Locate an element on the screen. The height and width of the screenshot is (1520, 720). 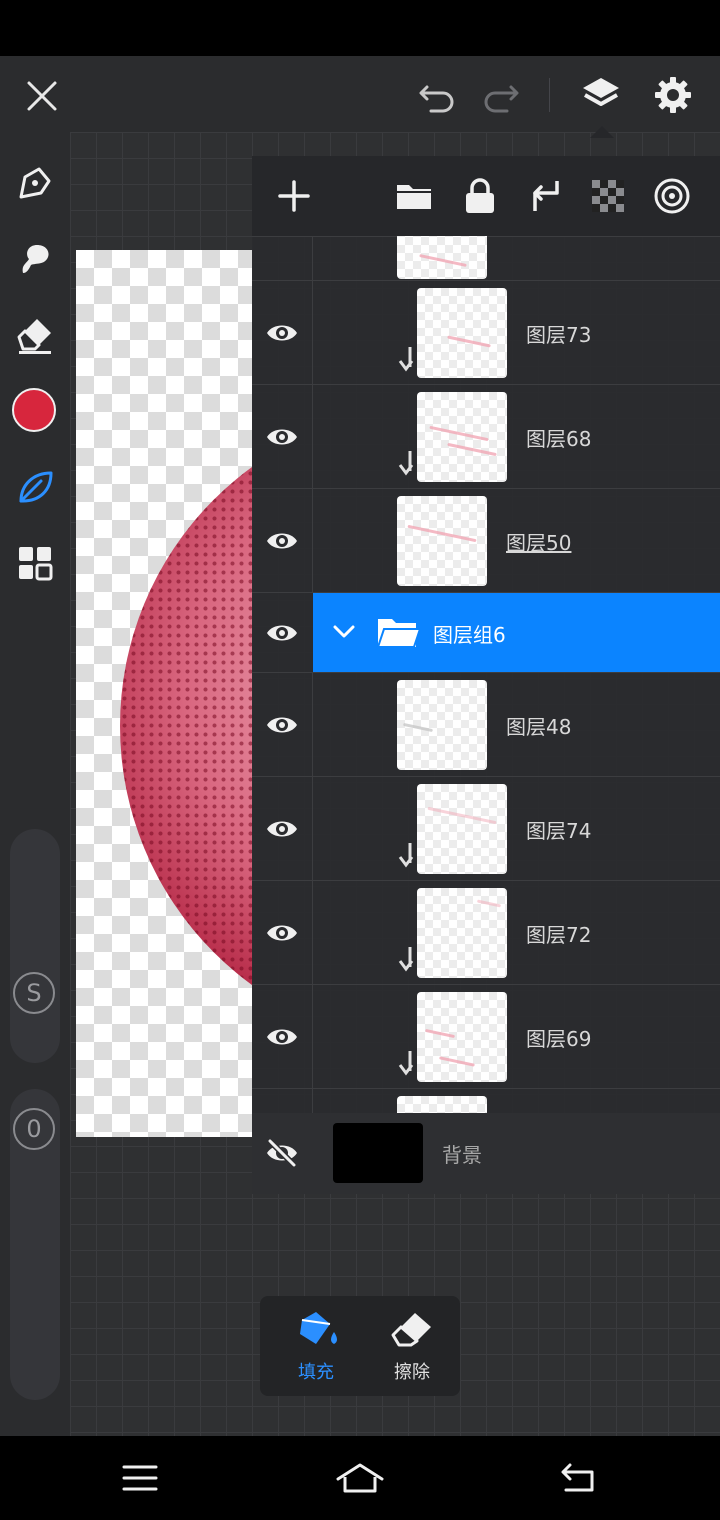
layer-row: 图层50 is located at coordinates (486, 541).